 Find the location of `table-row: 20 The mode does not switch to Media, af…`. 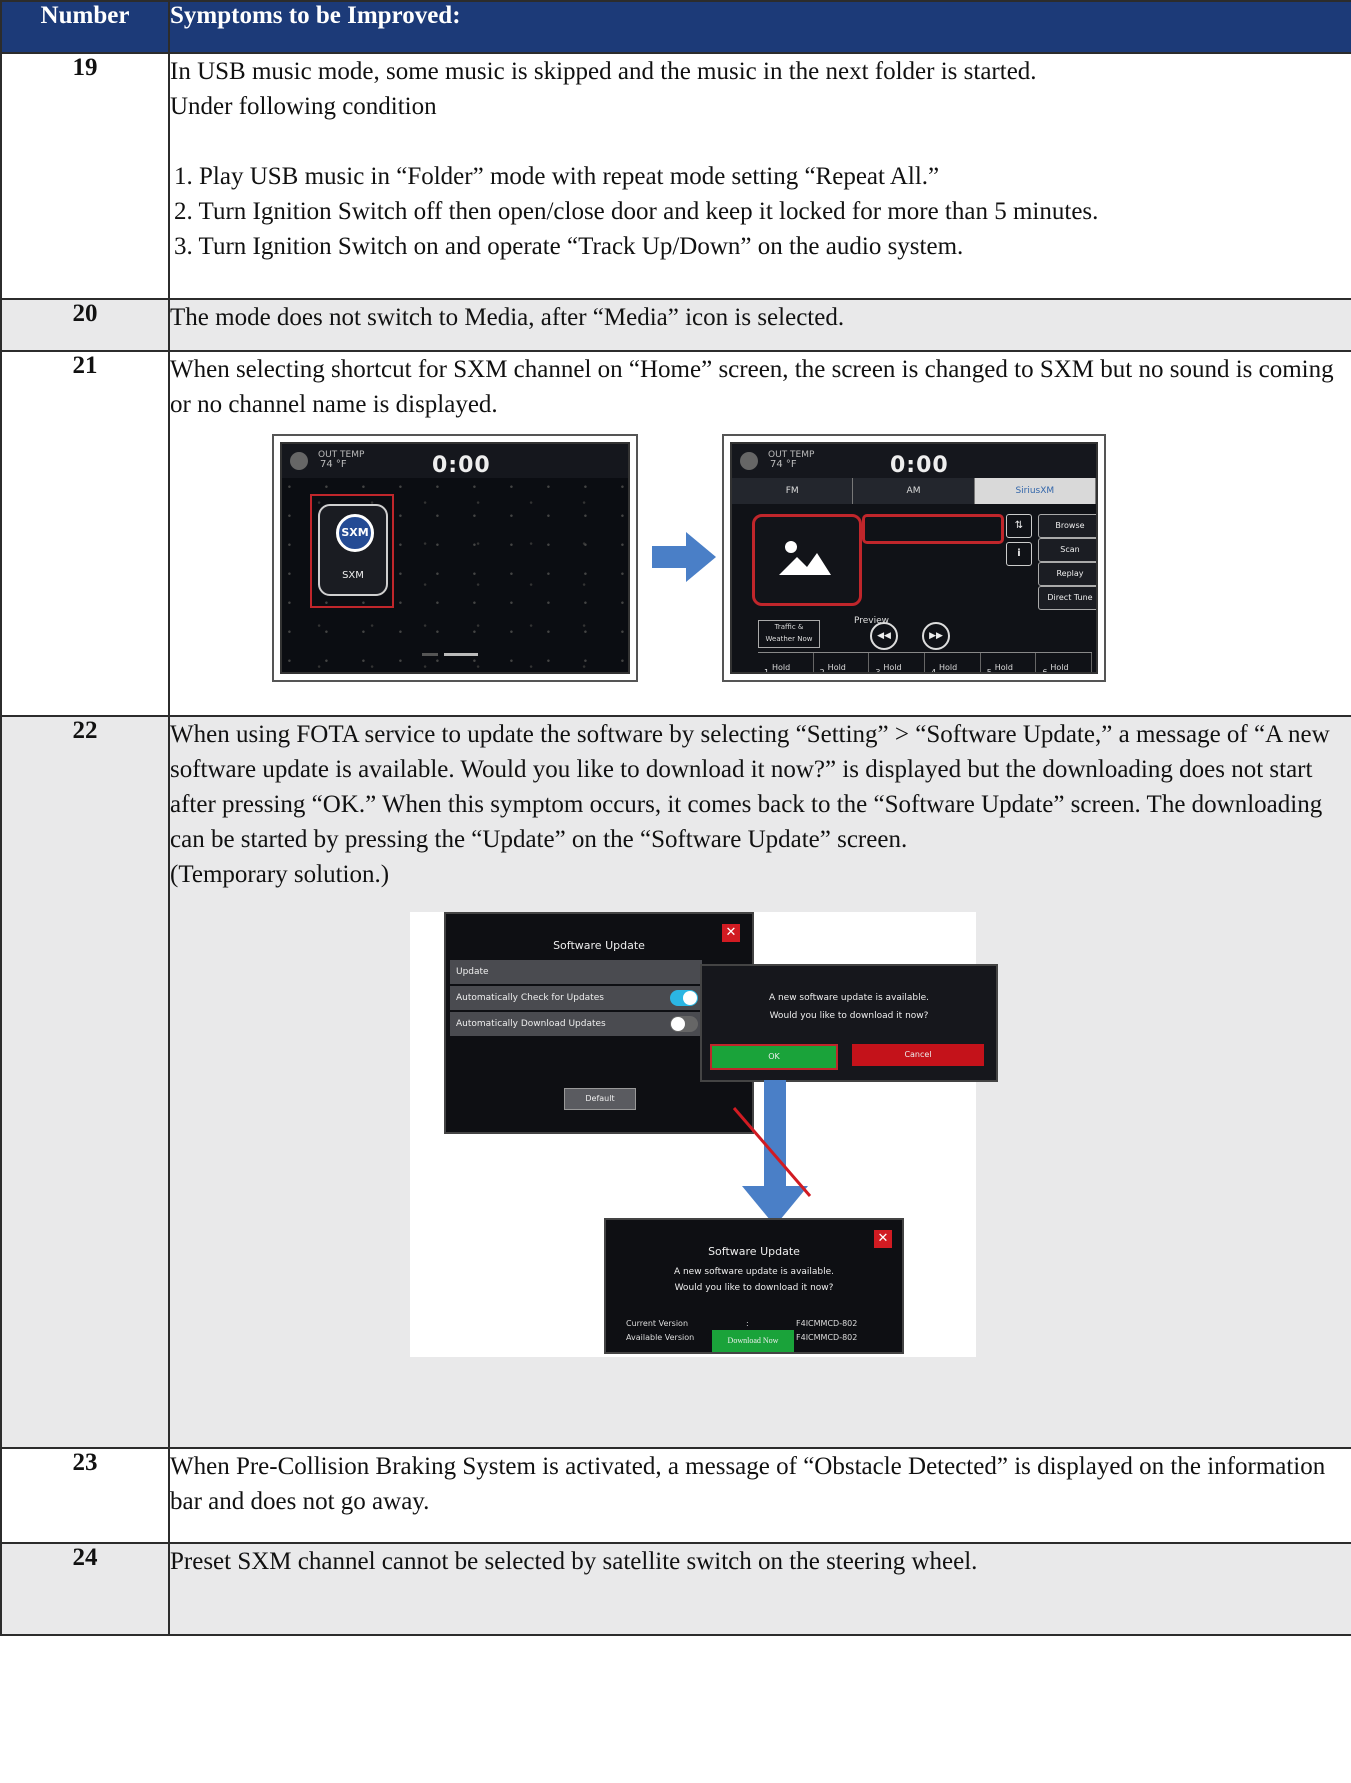

table-row: 20 The mode does not switch to Media, af… is located at coordinates (675, 325).